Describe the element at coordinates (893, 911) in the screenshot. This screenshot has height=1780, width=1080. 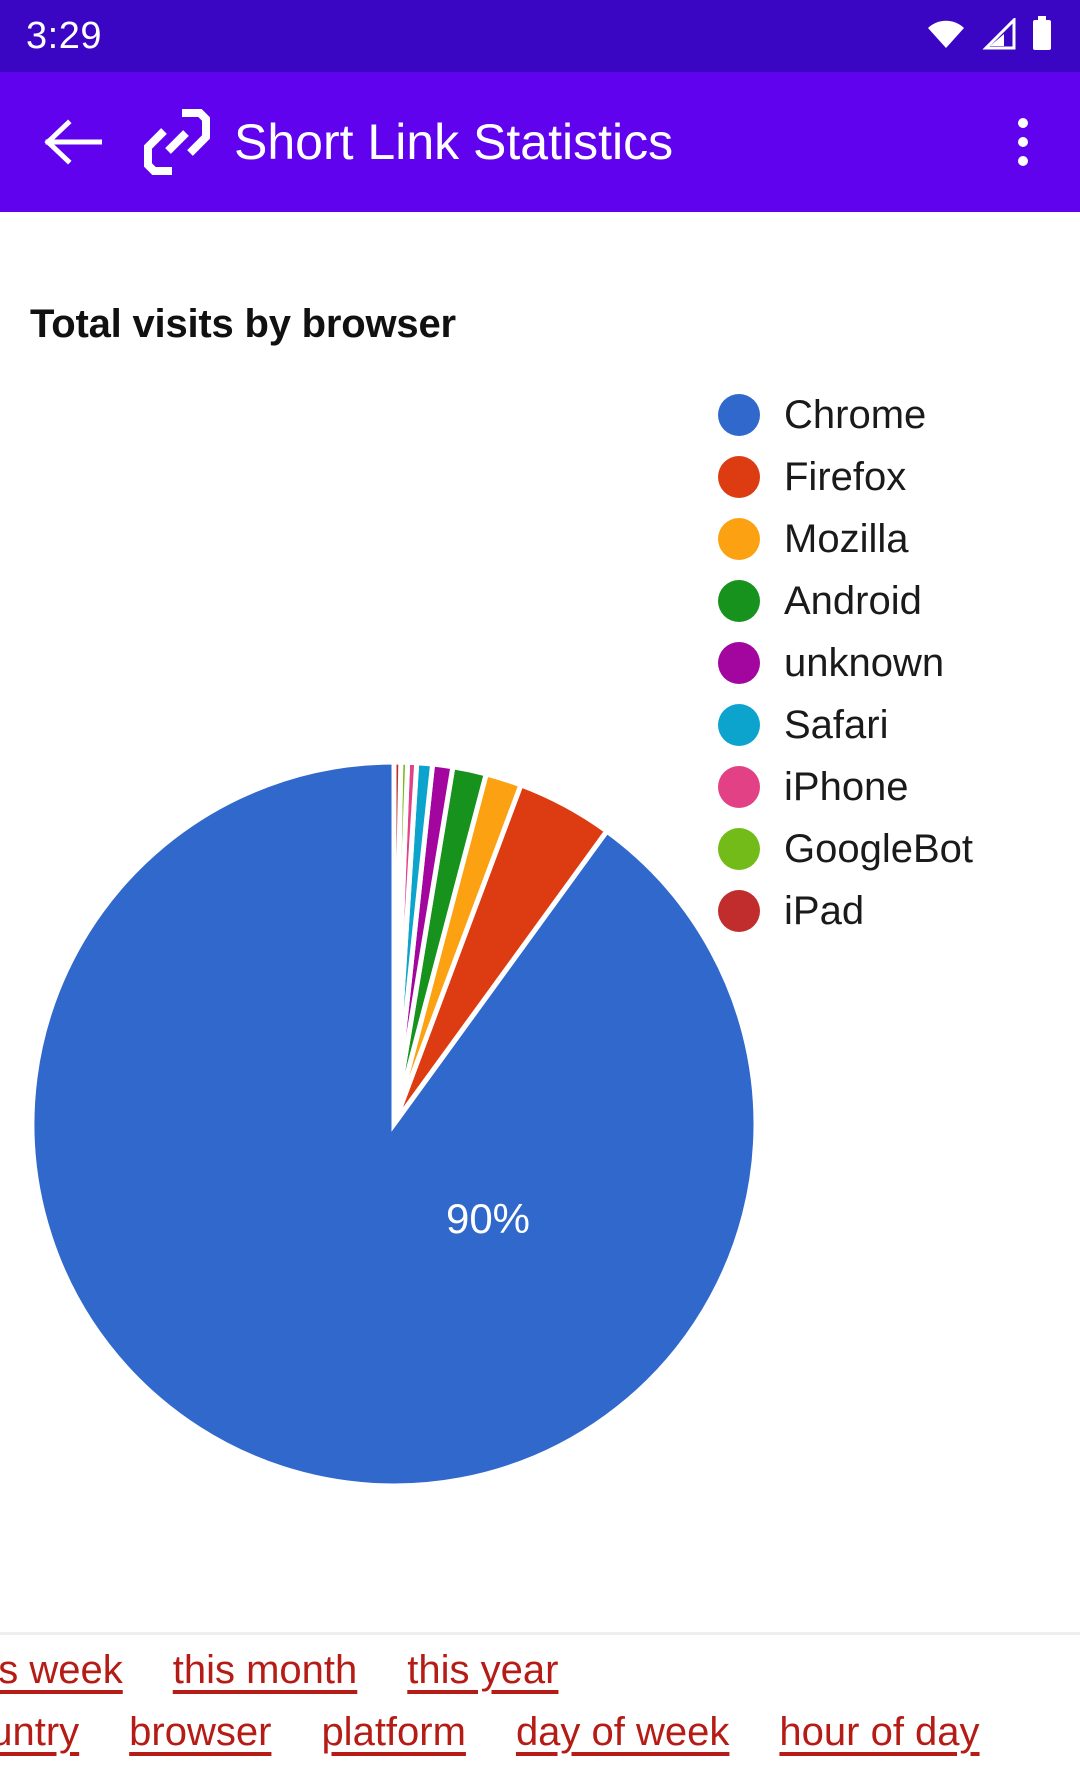
I see `legend-item: iPad` at that location.